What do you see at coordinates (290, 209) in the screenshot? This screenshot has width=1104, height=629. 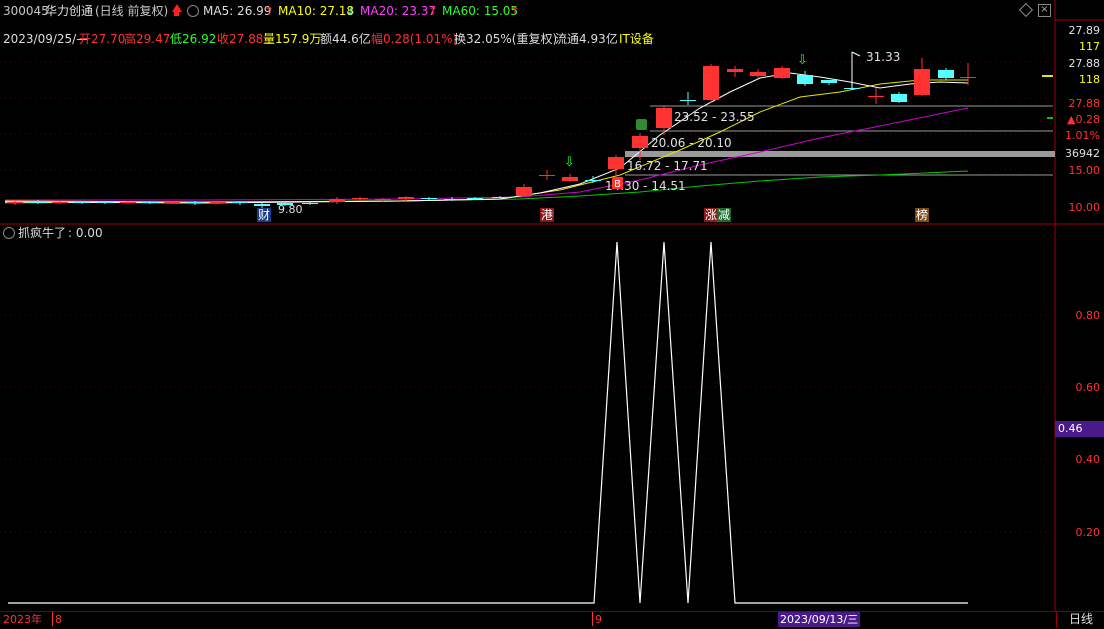 I see `low-label: 9.80` at bounding box center [290, 209].